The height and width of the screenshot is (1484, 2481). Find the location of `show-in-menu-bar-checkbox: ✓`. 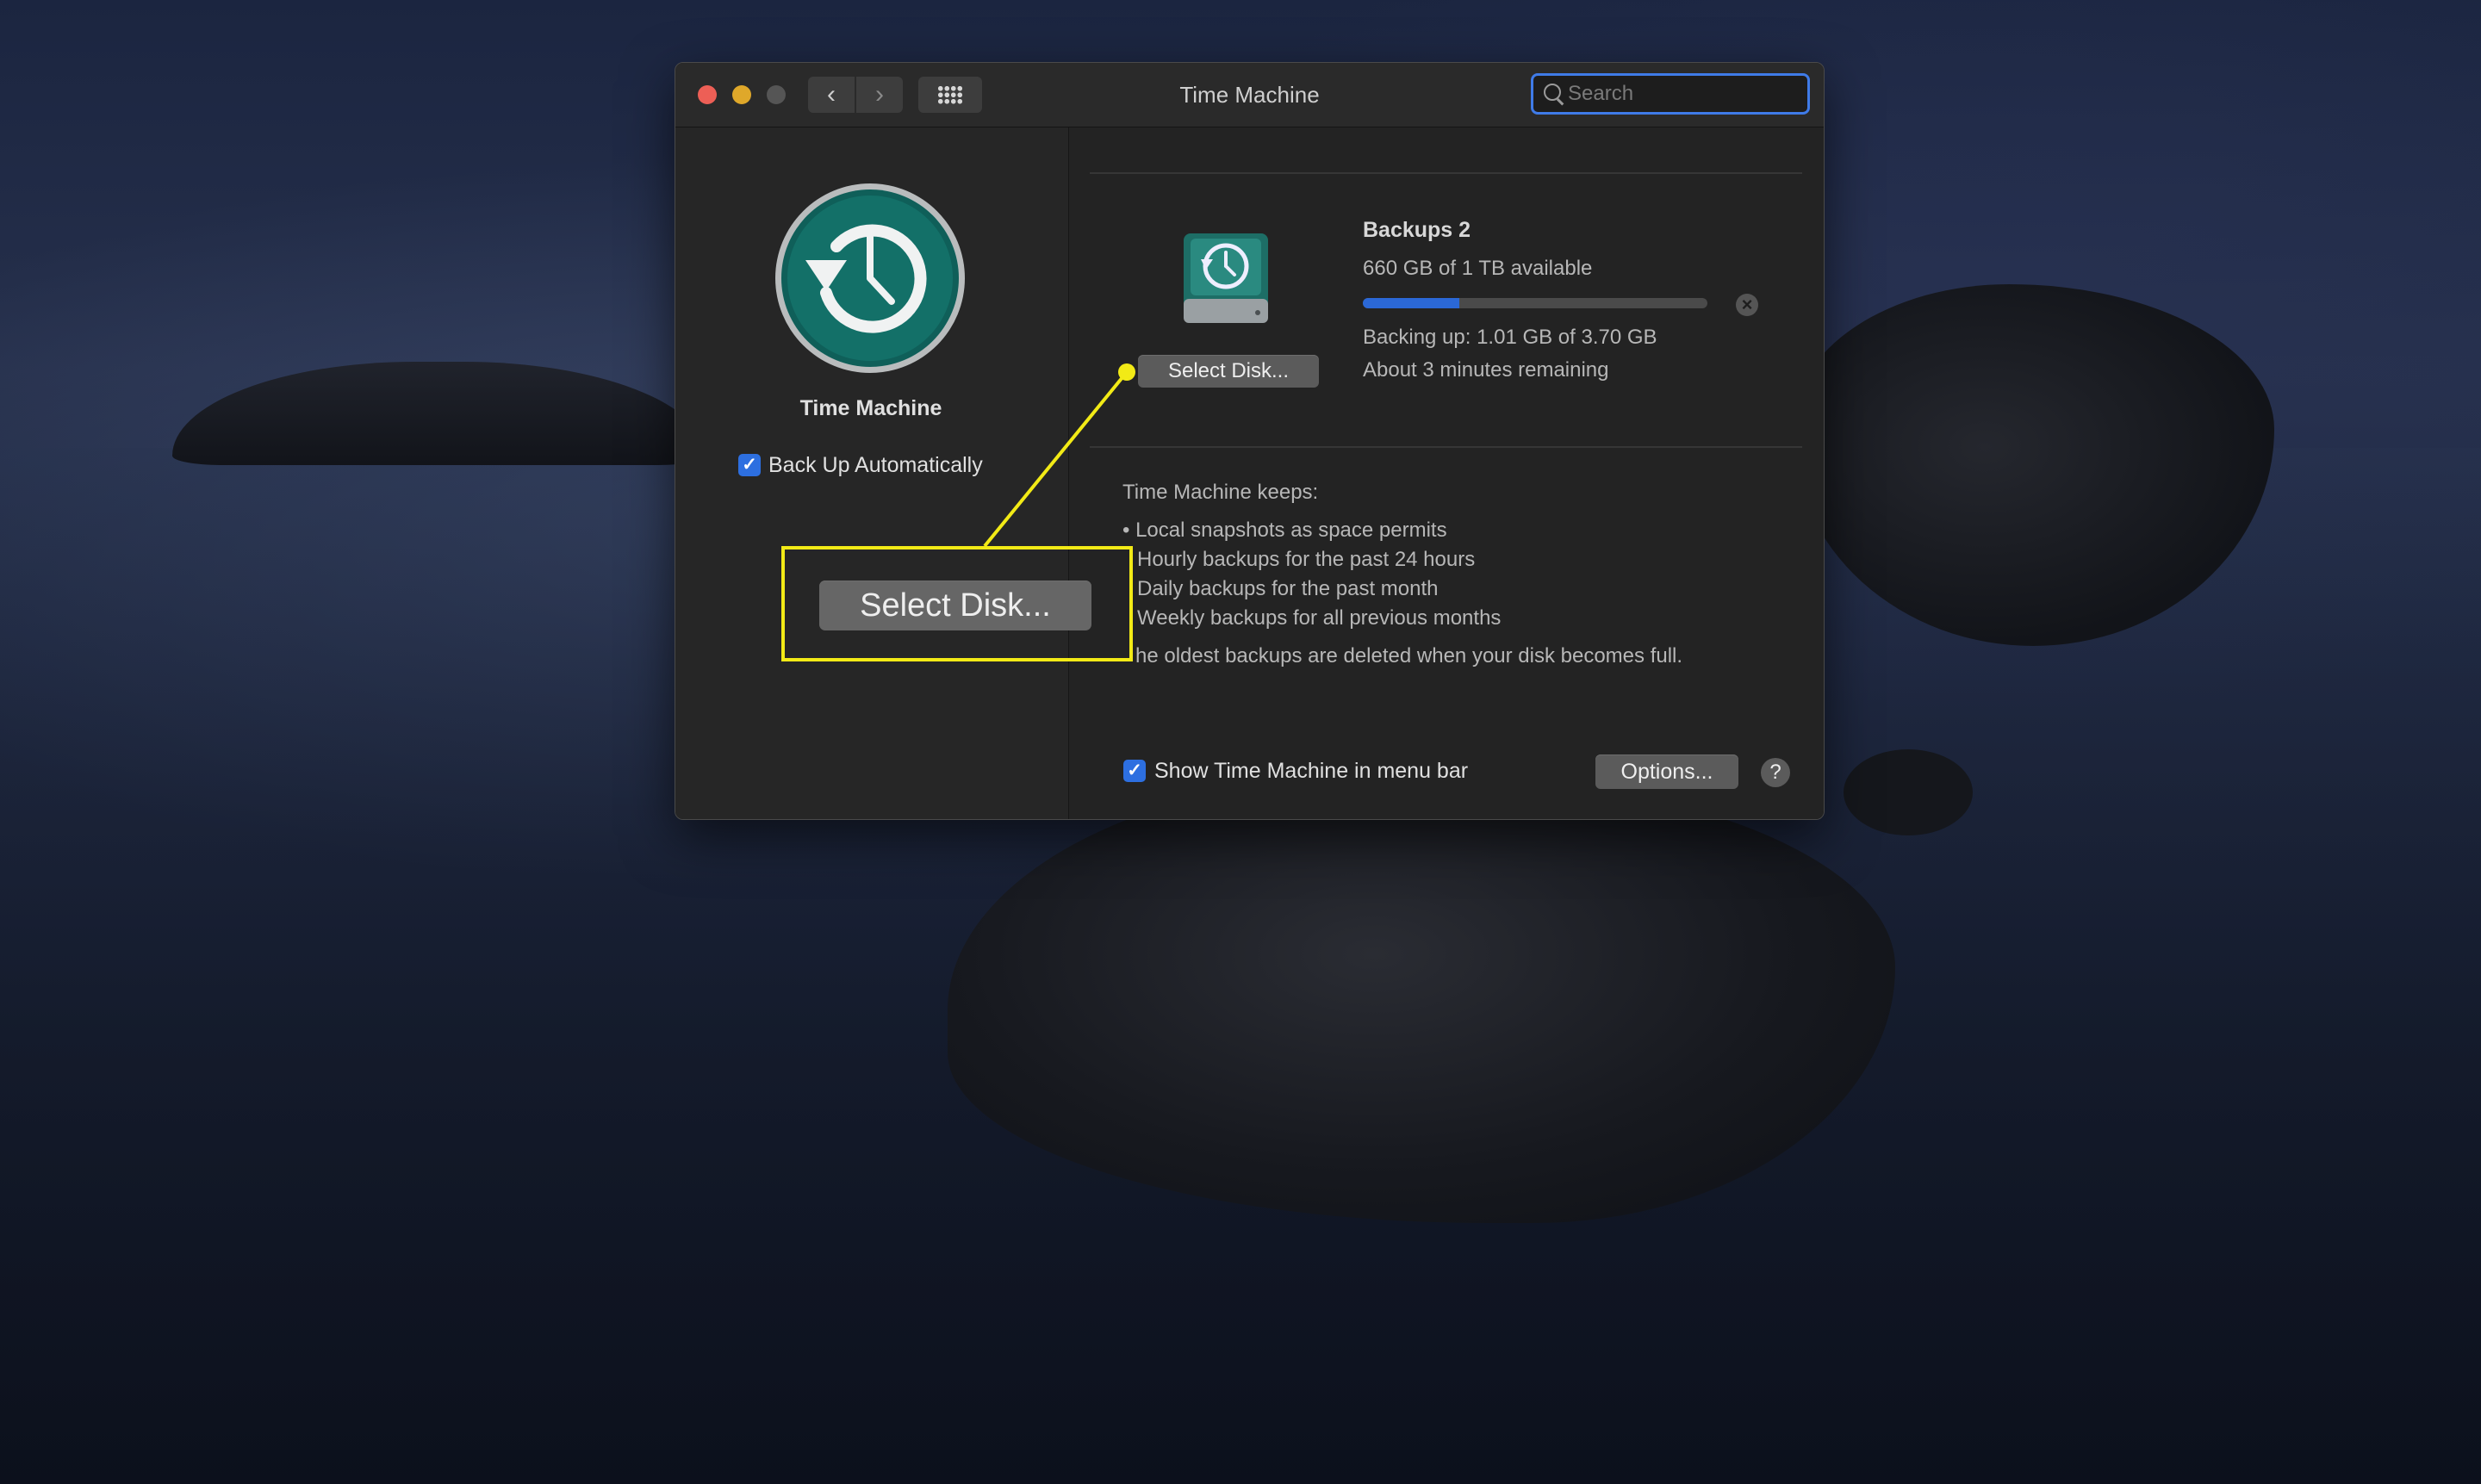

show-in-menu-bar-checkbox: ✓ is located at coordinates (1134, 771).